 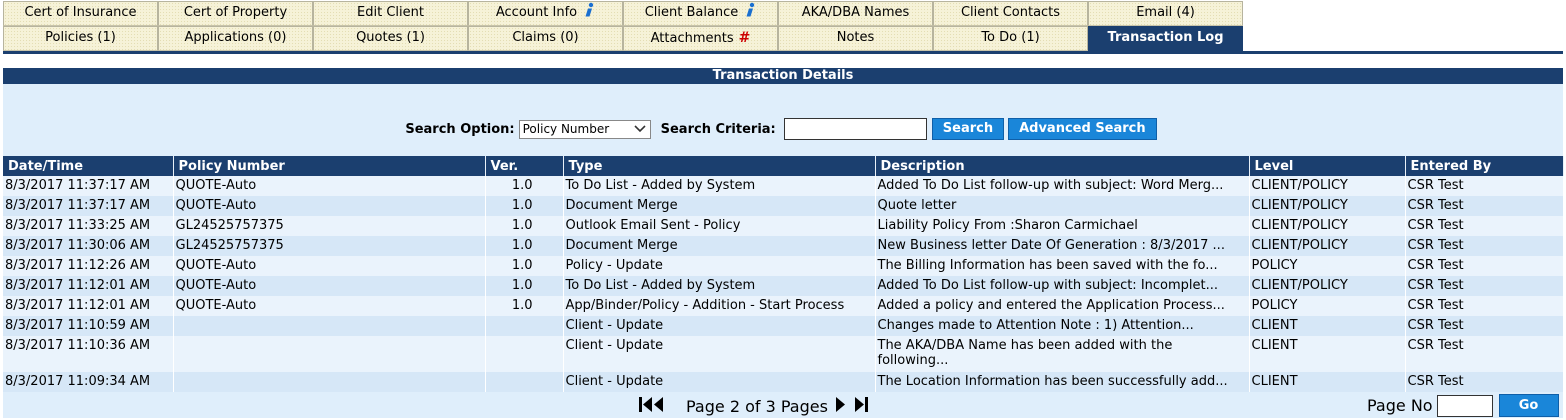 I want to click on tab-email-4: Email (4), so click(x=1165, y=13).